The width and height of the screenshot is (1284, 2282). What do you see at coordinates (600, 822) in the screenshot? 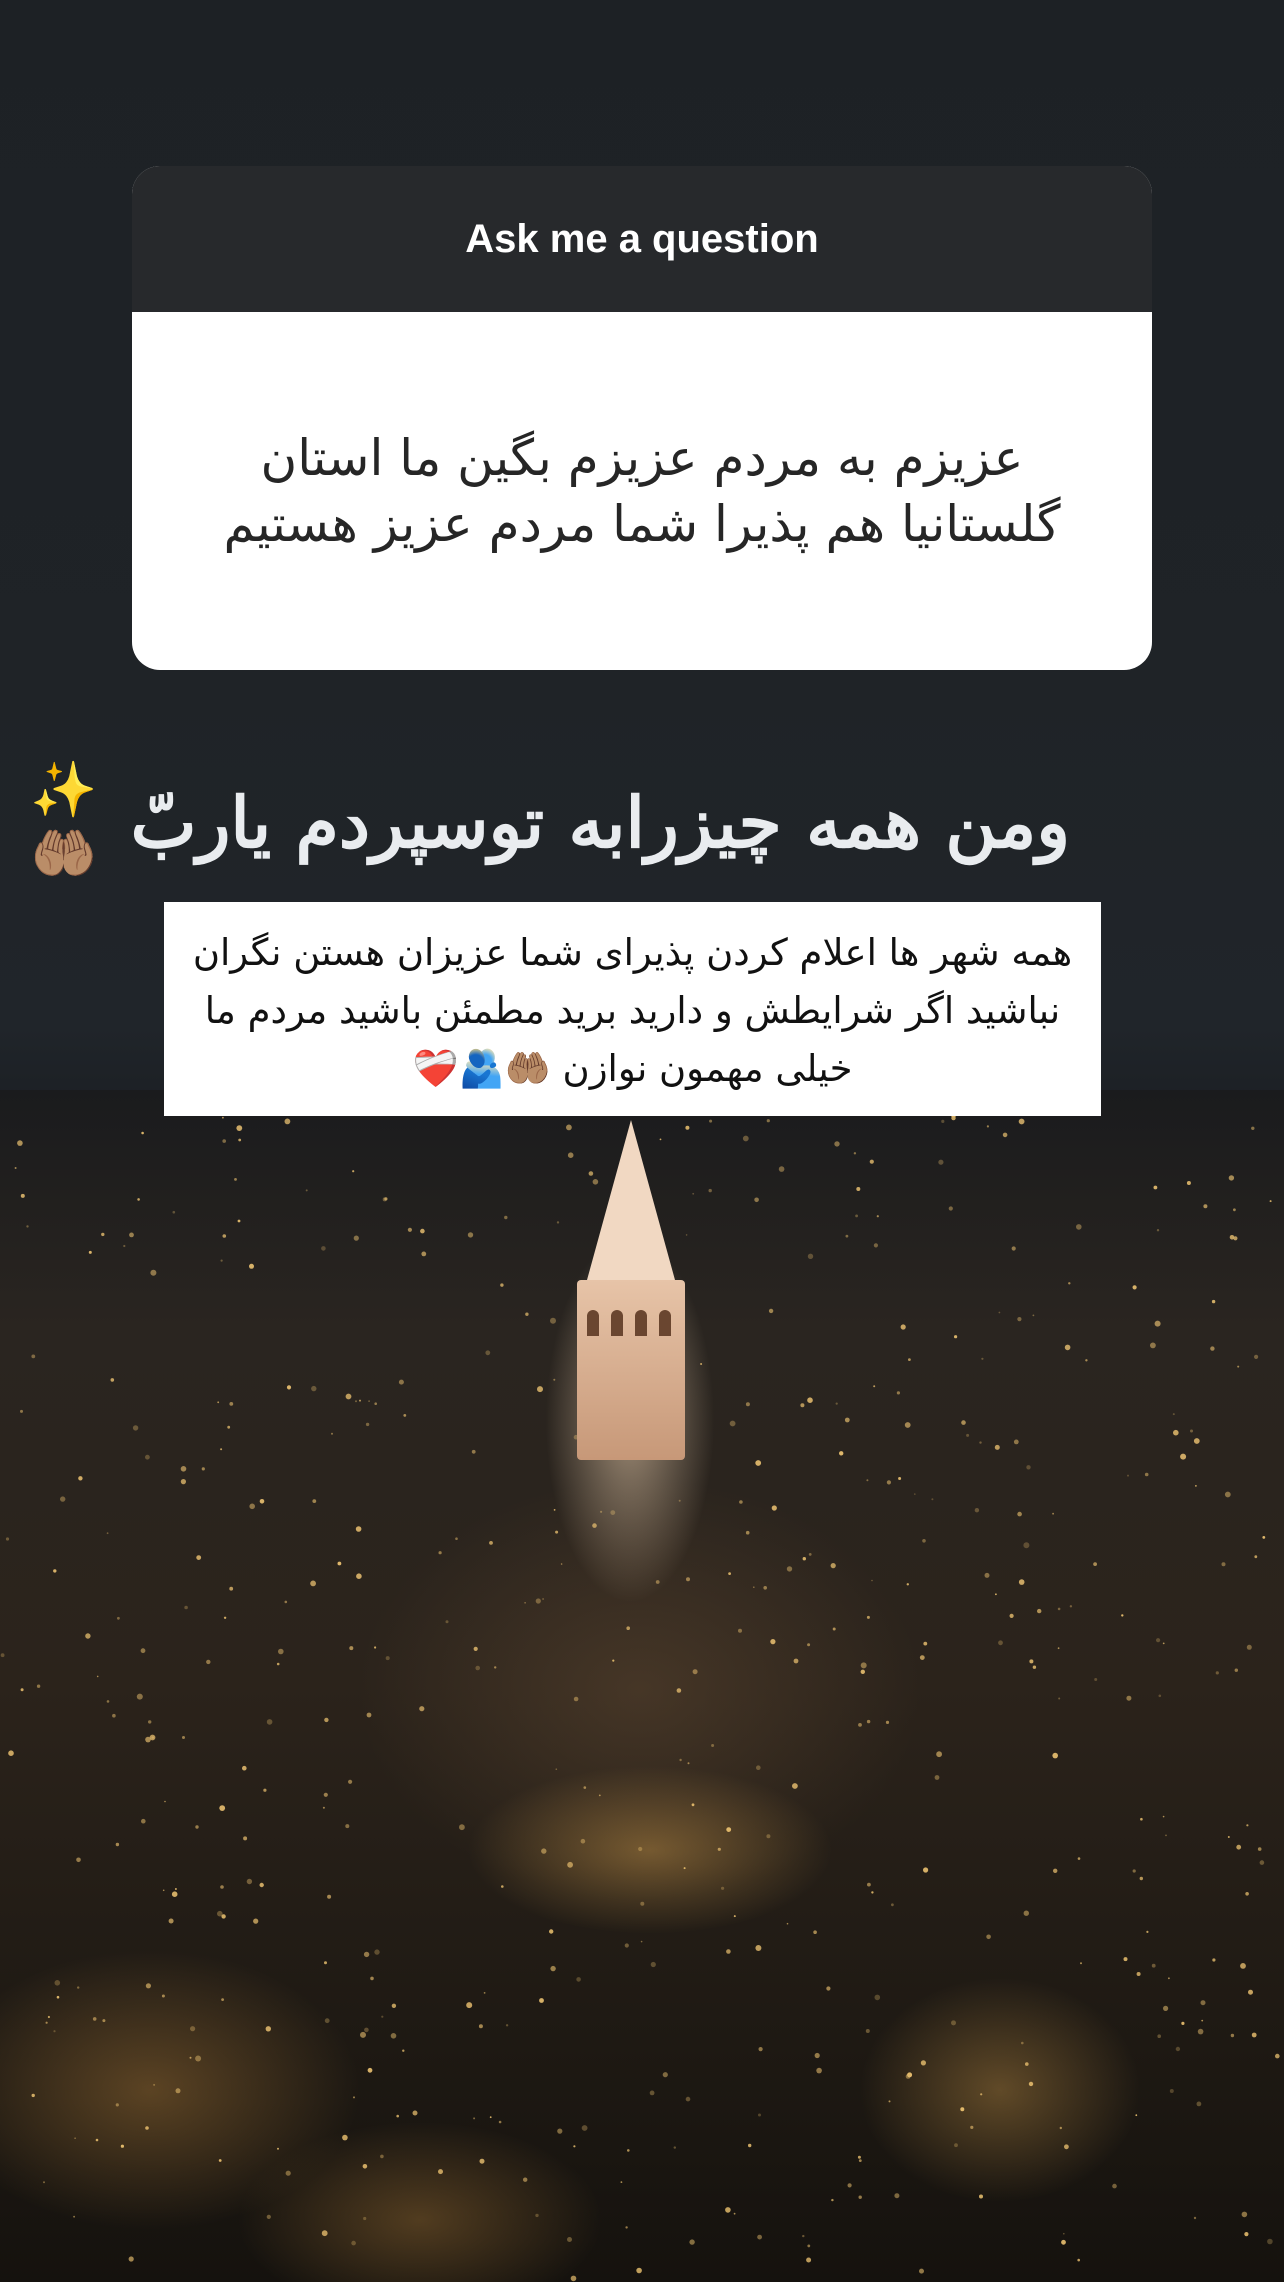
I see `caption-text: ومن همه چیزرابه توسپردم یاربّ` at bounding box center [600, 822].